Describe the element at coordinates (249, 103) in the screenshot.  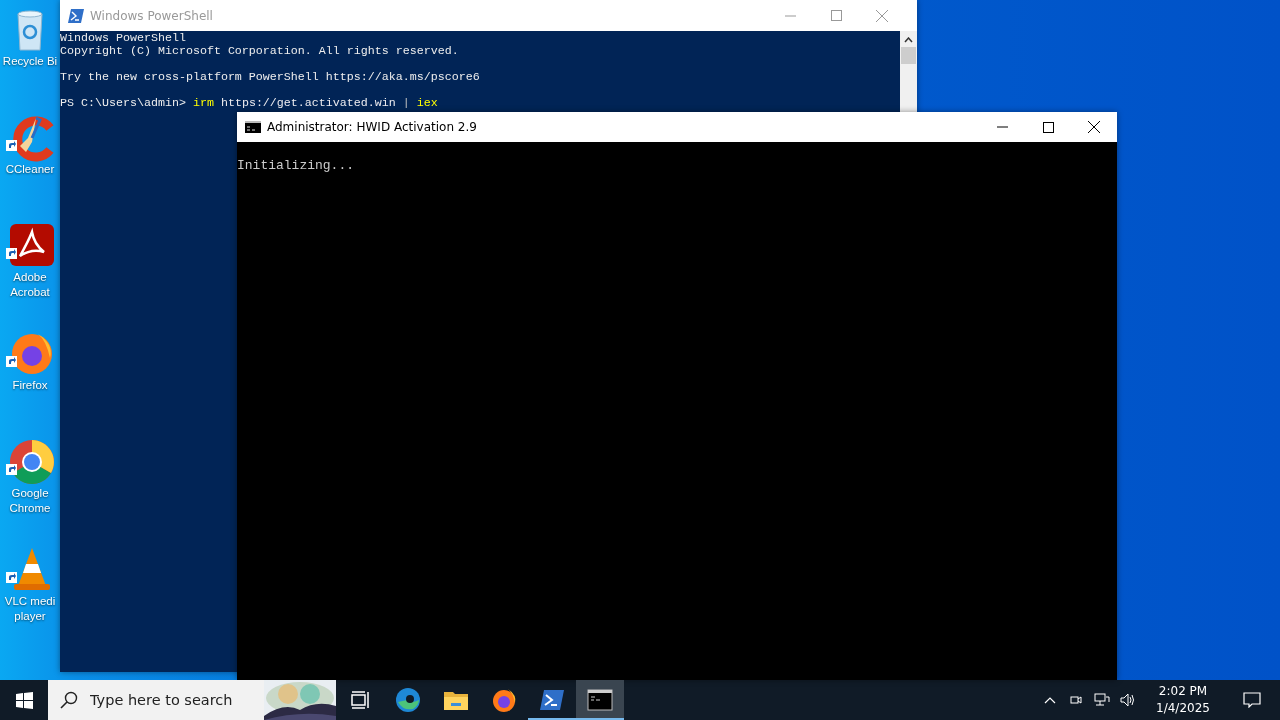
I see `console-line: PS C:\Users\admin> irm https://get.activated.win | iex` at that location.